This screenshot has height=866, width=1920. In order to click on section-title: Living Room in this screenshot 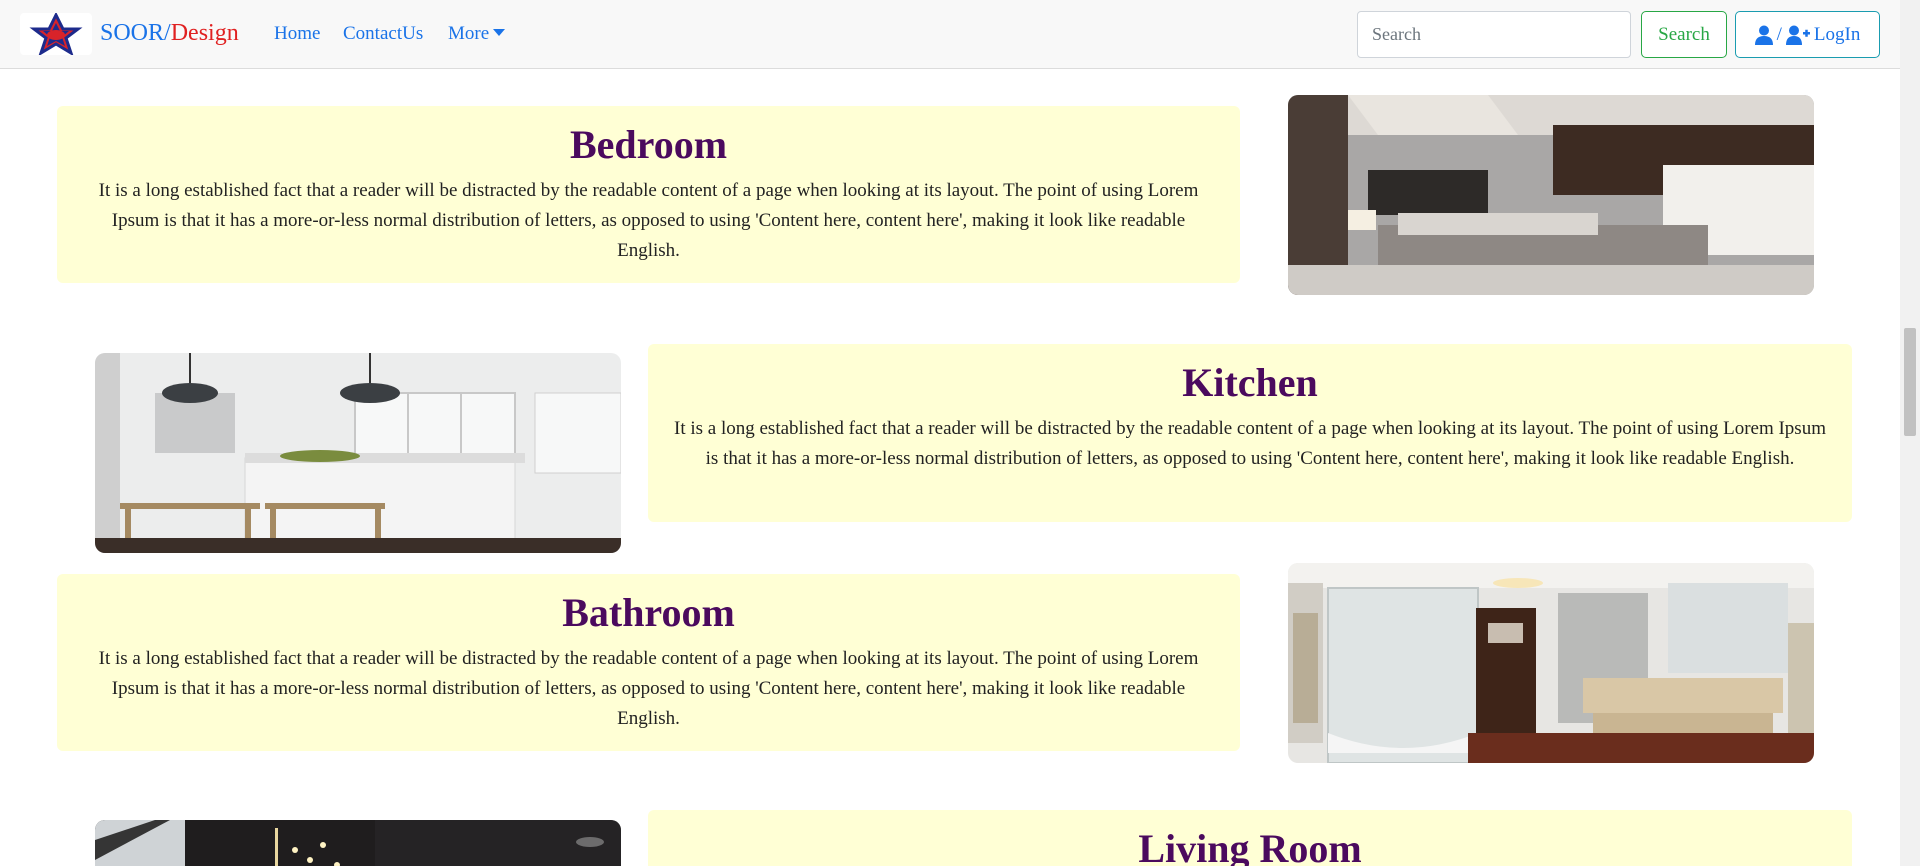, I will do `click(1250, 846)`.